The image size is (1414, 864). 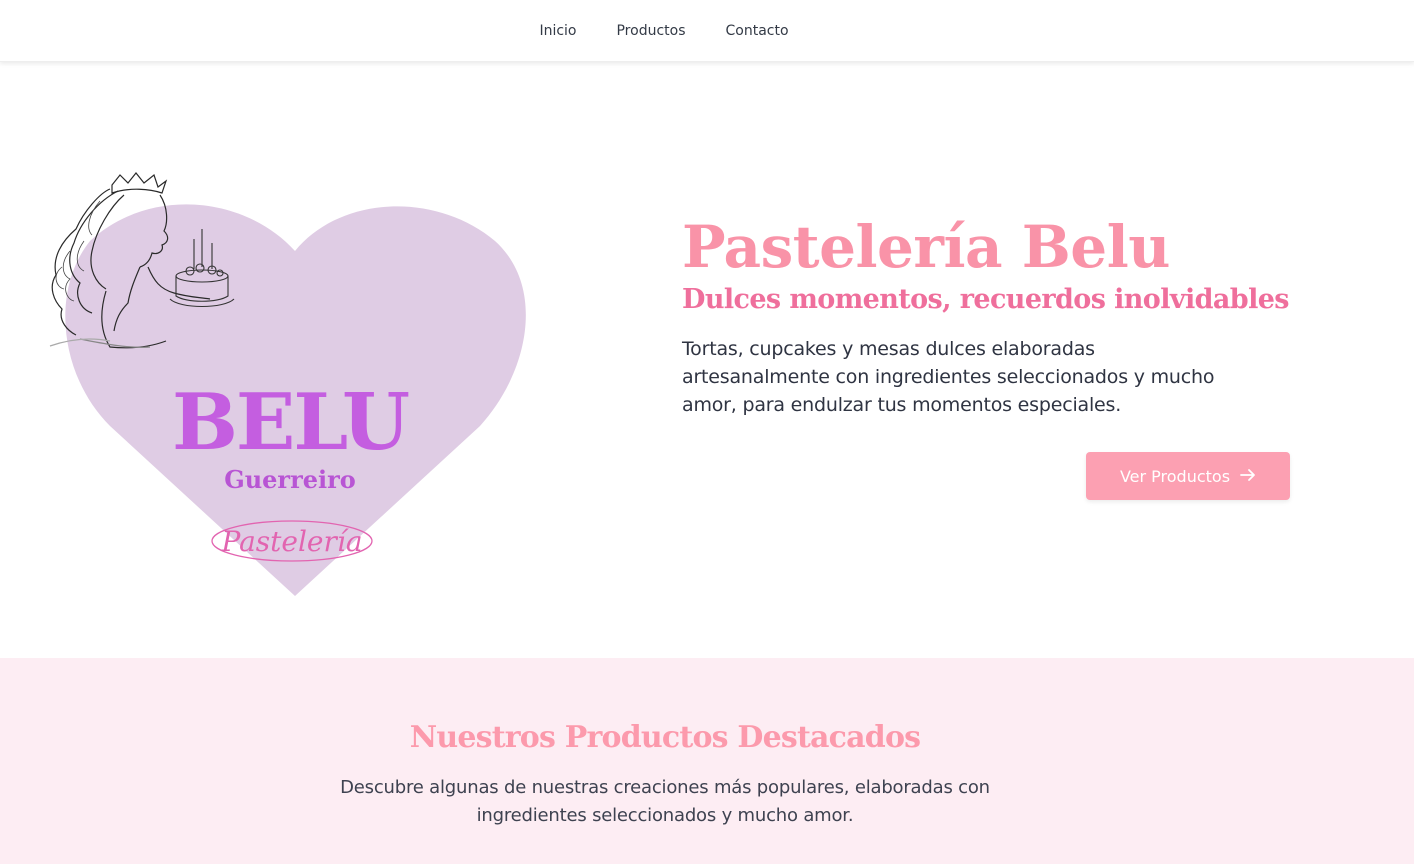 What do you see at coordinates (650, 31) in the screenshot?
I see `nav-link-productos: Productos` at bounding box center [650, 31].